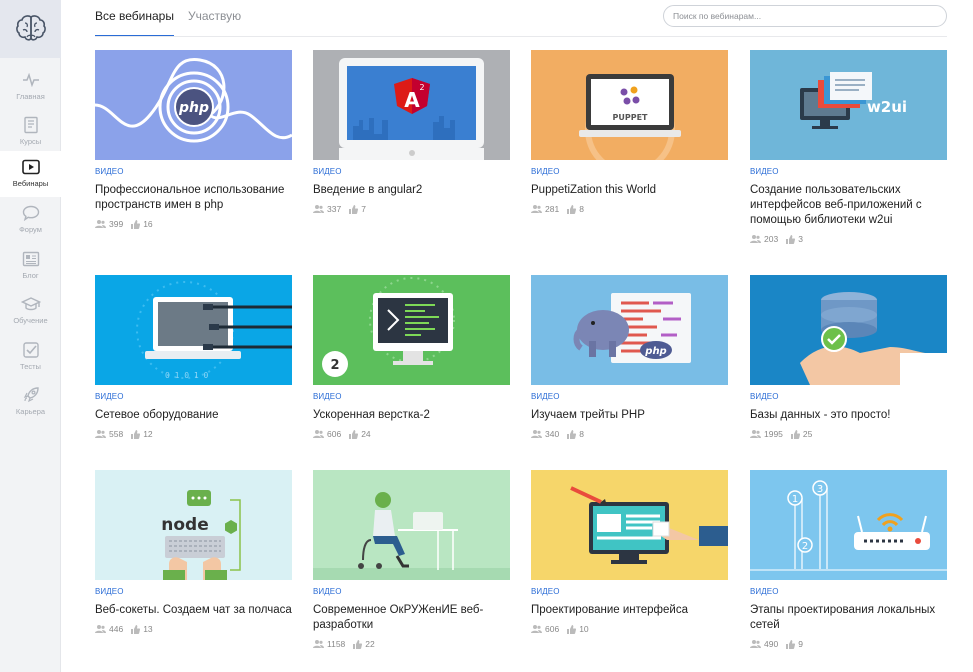  What do you see at coordinates (30, 141) in the screenshot?
I see `sidebar-item-label: Курсы` at bounding box center [30, 141].